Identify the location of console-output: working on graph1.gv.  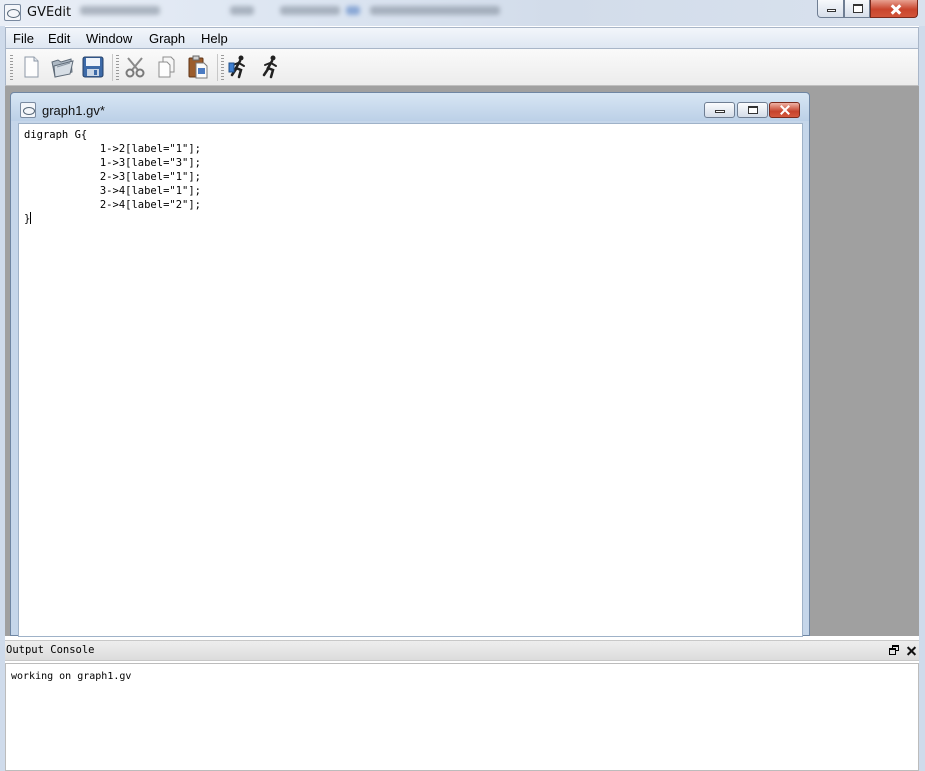
(462, 717).